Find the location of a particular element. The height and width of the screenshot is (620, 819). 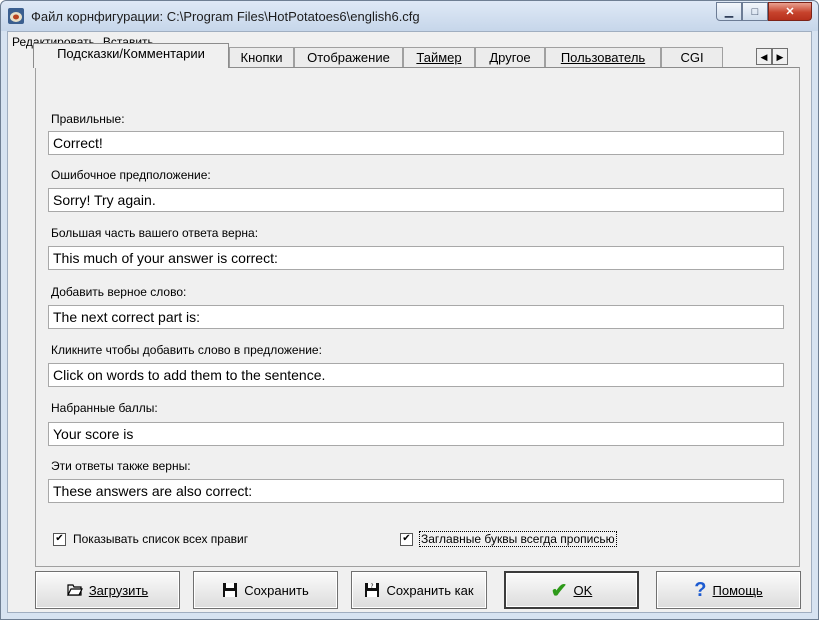

triangle-left-icon: ◀ is located at coordinates (764, 57).